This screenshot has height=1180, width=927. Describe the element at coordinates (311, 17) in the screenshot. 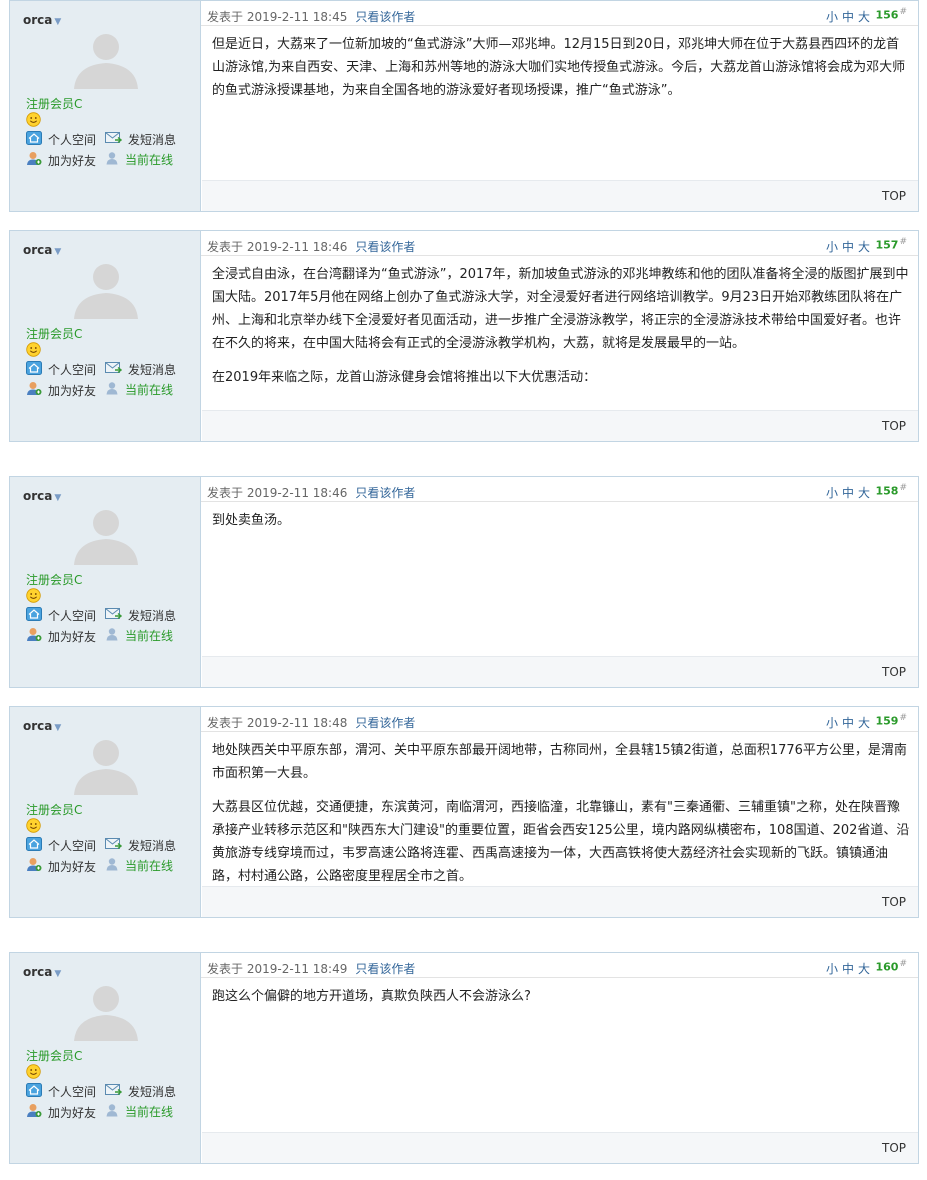

I see `post-meta: 发表于 2019-2-11 18:45 只看该作者` at that location.